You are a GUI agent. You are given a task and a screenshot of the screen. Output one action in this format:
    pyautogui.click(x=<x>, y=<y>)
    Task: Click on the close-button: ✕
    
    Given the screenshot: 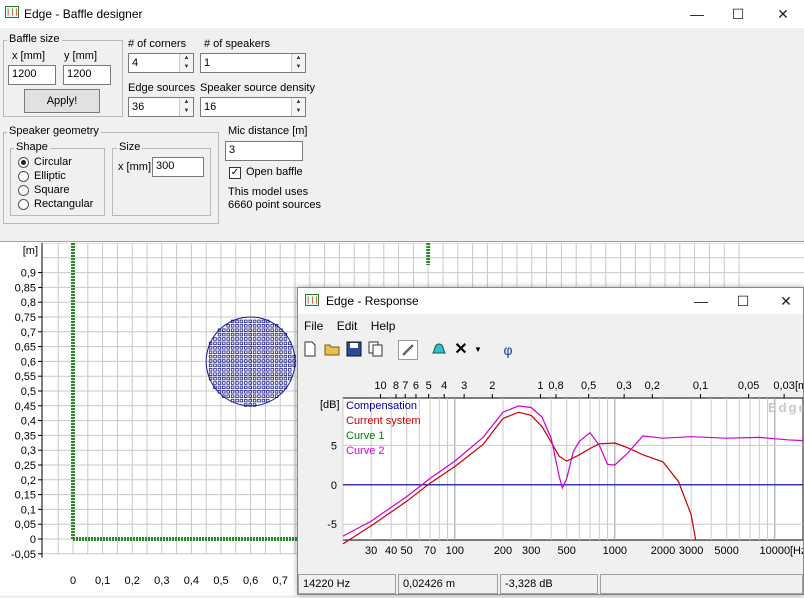 What is the action you would take?
    pyautogui.click(x=782, y=14)
    